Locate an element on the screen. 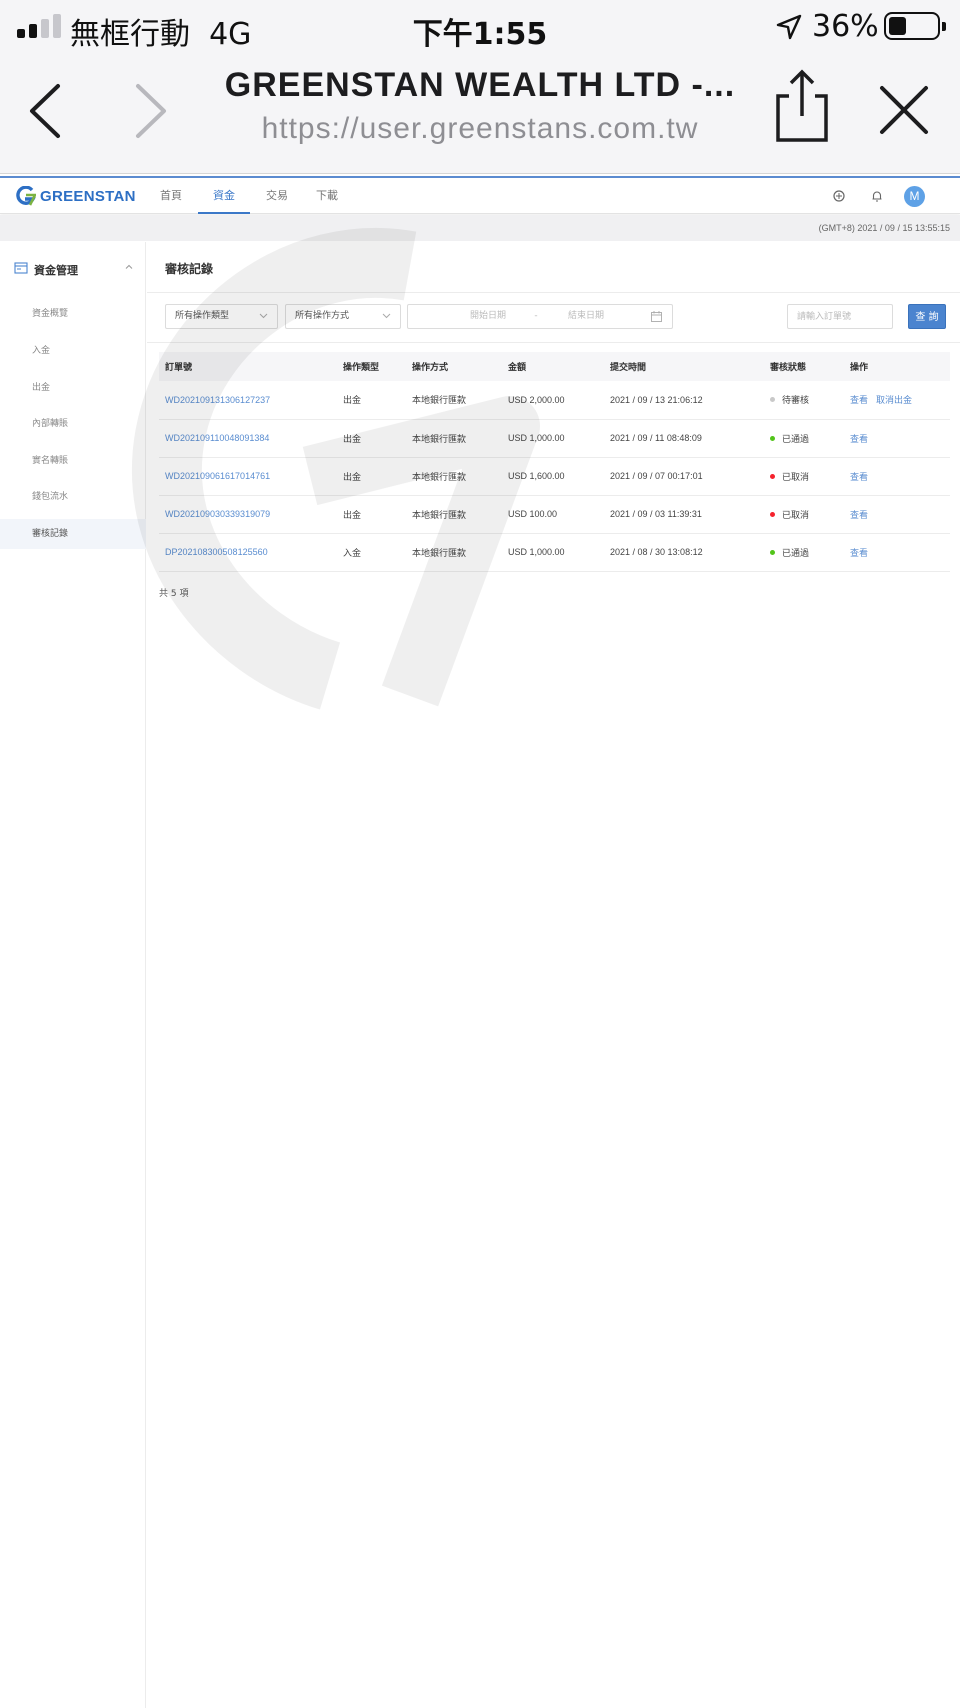 The height and width of the screenshot is (1708, 960). submit-time-cell: 2021 / 09 / 07 00:17:01 is located at coordinates (656, 476).